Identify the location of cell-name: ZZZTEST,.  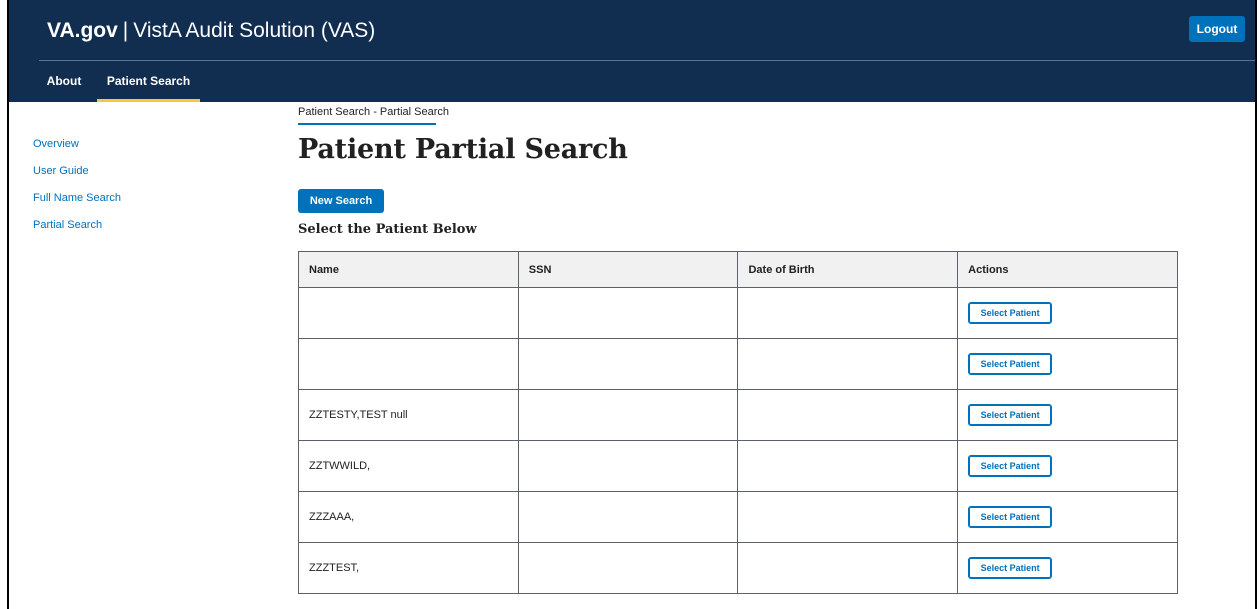
(408, 568).